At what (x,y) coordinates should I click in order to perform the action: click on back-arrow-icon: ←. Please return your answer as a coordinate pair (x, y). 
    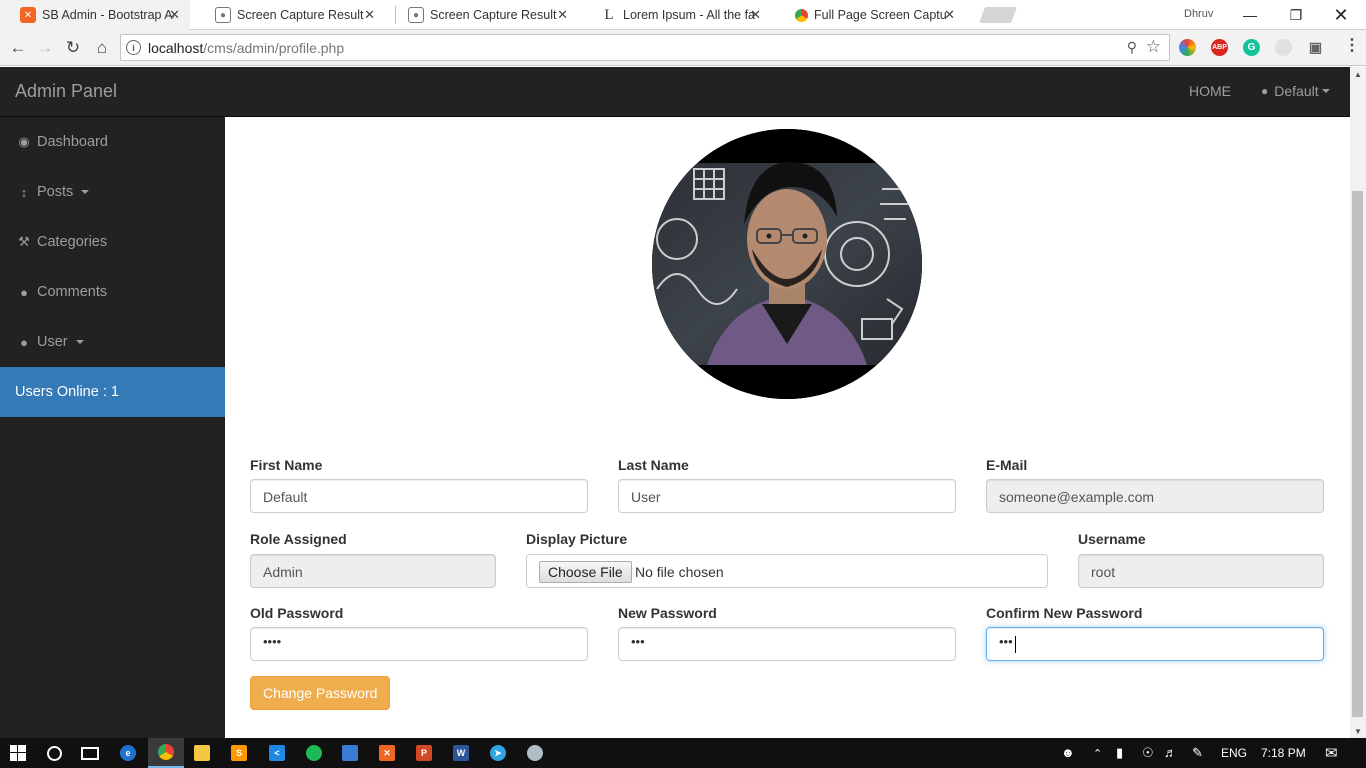
    Looking at the image, I should click on (18, 48).